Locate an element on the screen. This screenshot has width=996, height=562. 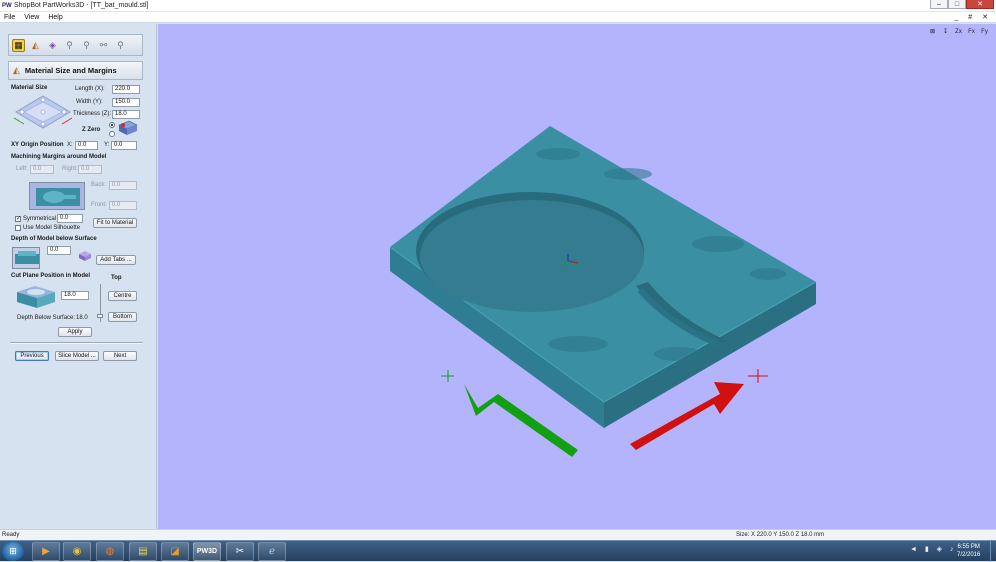
window-title: ShopBot PartWorks3D - [TT_bat_mould.stl] is located at coordinates (81, 5).